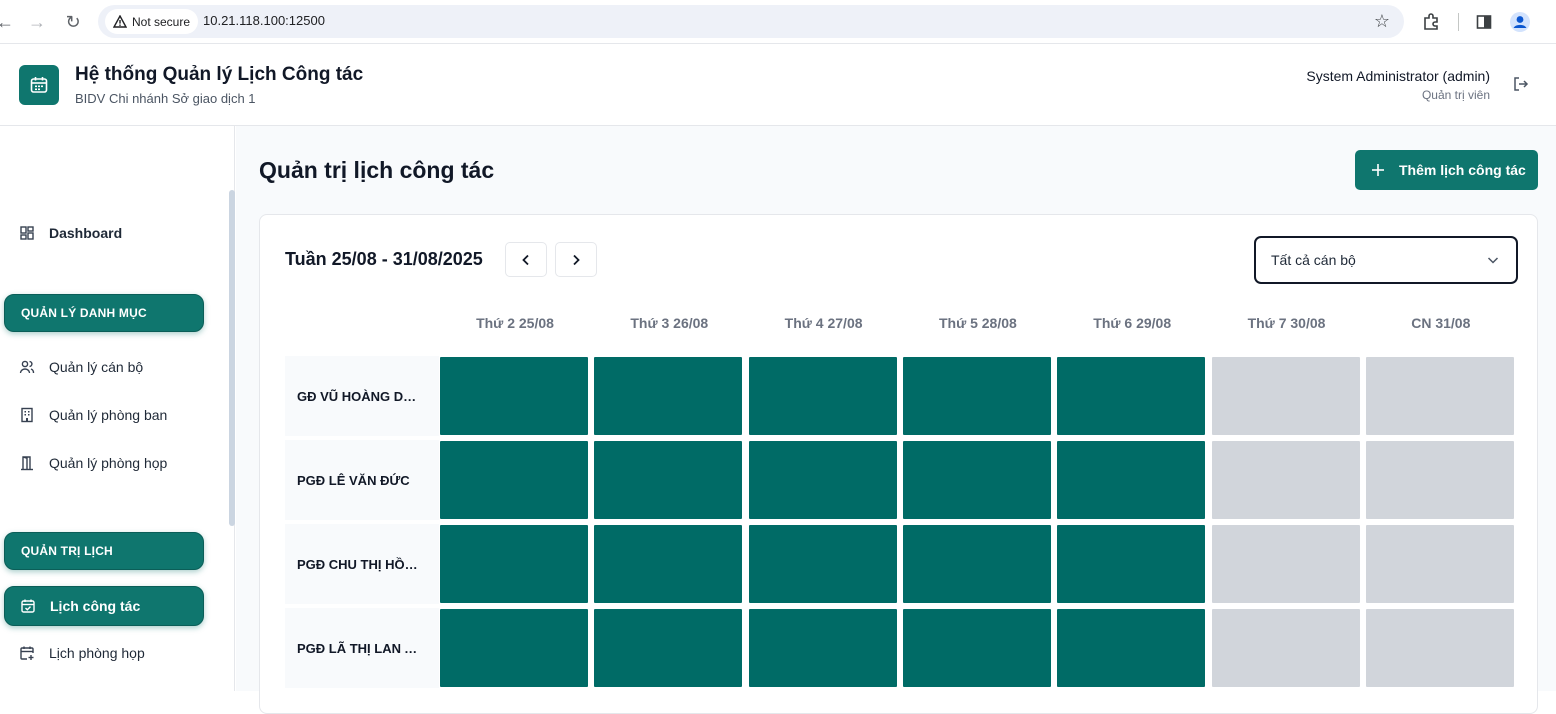 Image resolution: width=1556 pixels, height=714 pixels. I want to click on staff-name: GĐ VŨ HOÀNG DƯƠNG, so click(360, 396).